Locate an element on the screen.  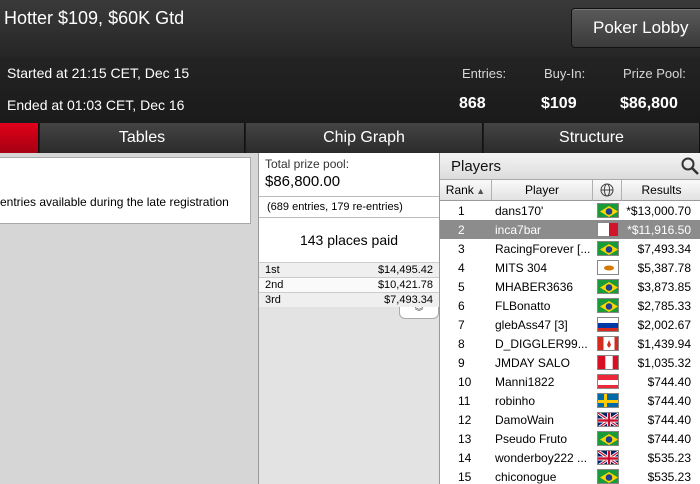
player-name: dans170' is located at coordinates (519, 211).